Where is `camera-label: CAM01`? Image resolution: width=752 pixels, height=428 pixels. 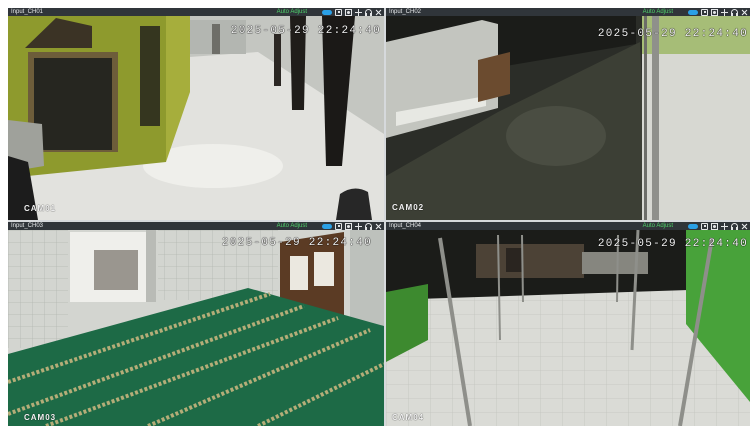
camera-label: CAM01 is located at coordinates (40, 208).